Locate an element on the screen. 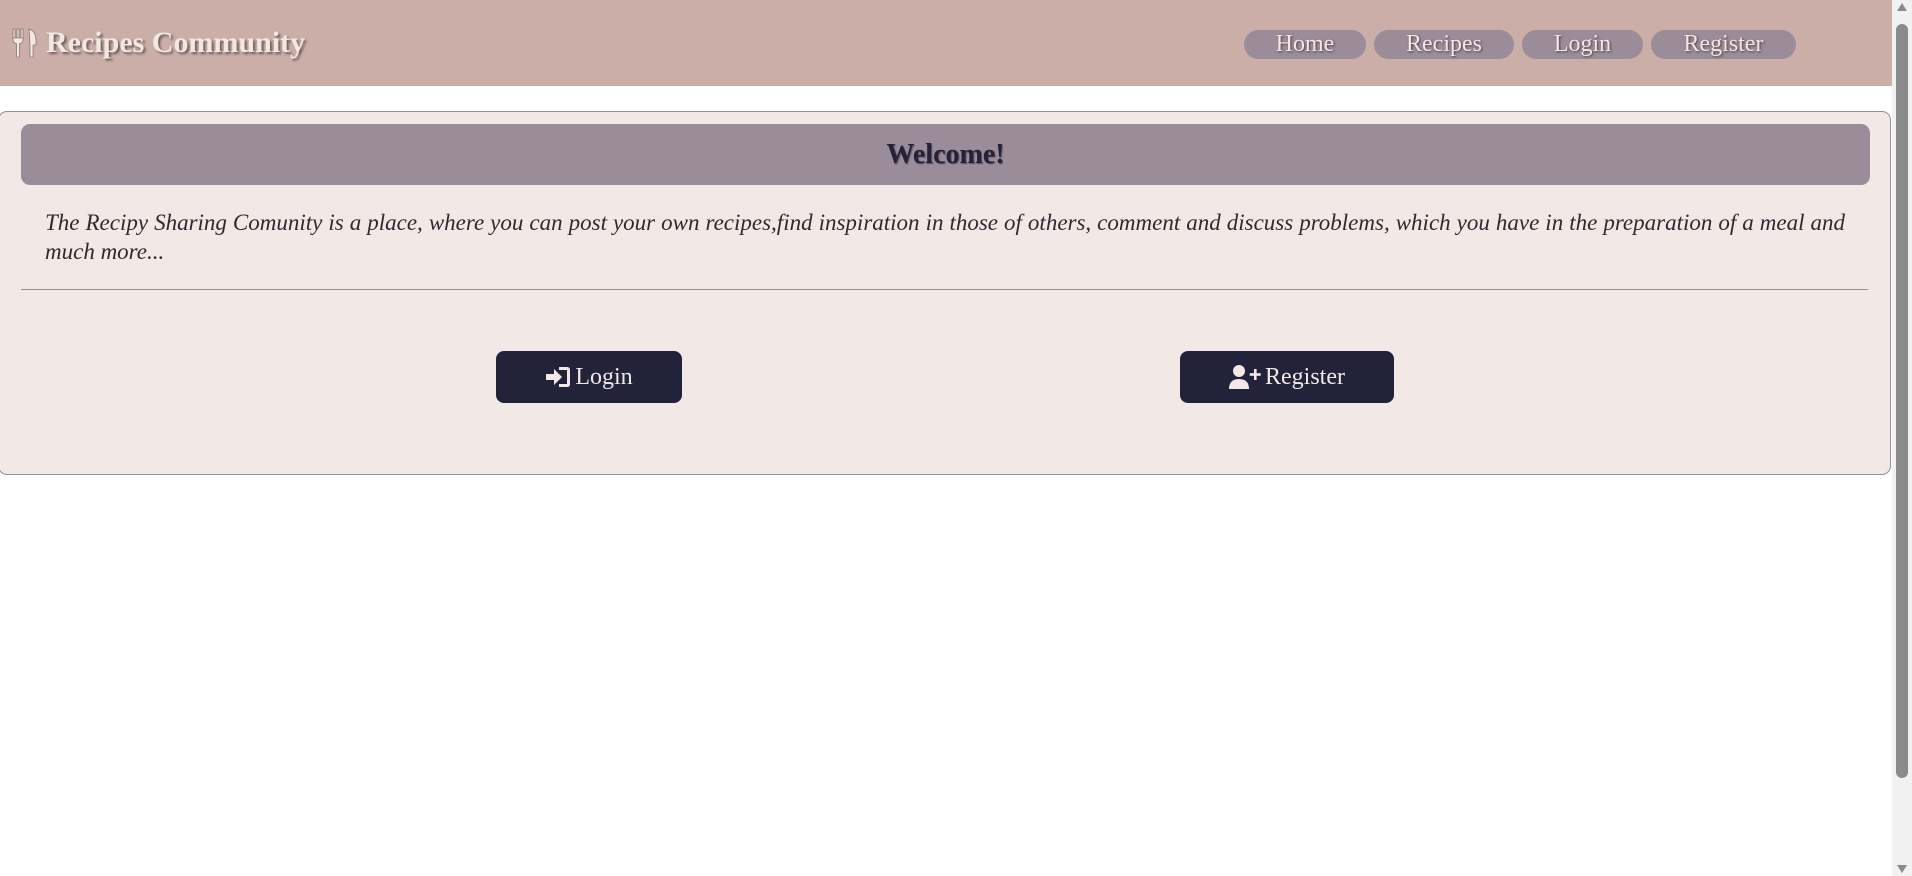 This screenshot has width=1912, height=876. nav-menu: Home Recipes Login Register is located at coordinates (1524, 44).